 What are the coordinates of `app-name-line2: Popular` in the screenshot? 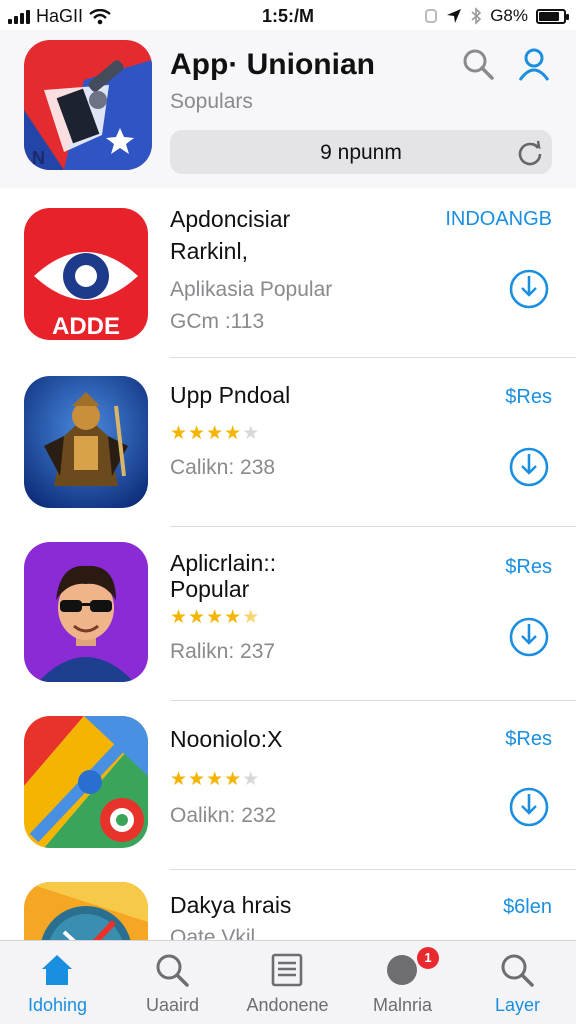 It's located at (210, 589).